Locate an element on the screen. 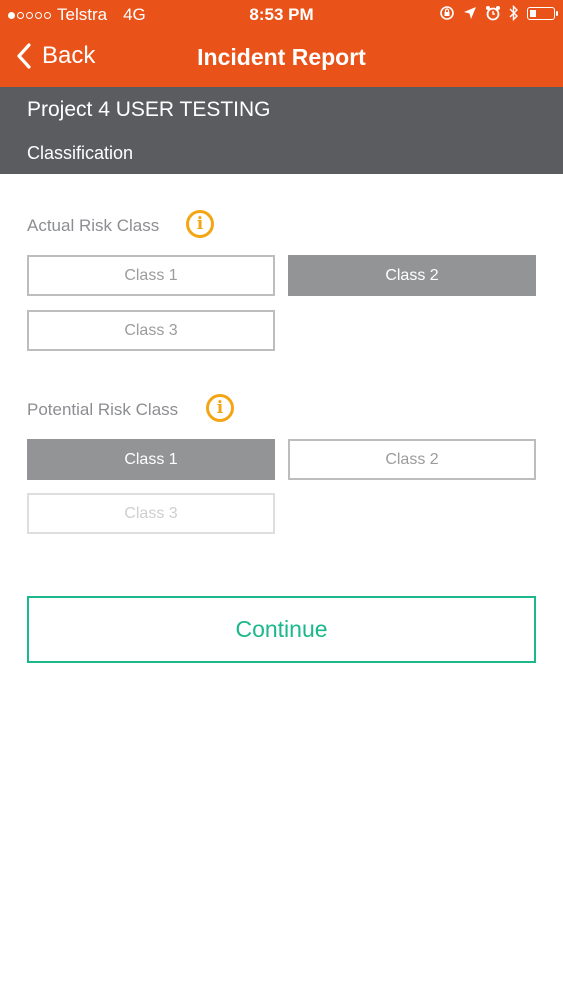 This screenshot has width=563, height=1000. navigation-bar: Back Incident Report is located at coordinates (281, 58).